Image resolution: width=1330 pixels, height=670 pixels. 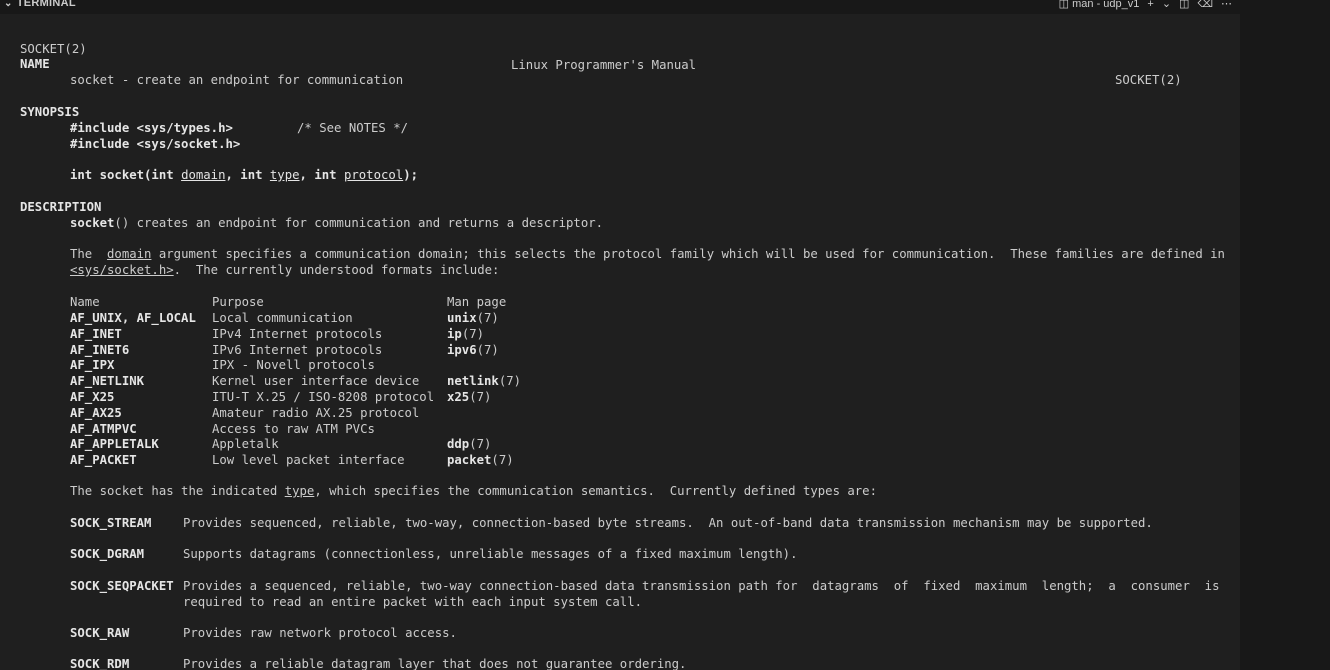 What do you see at coordinates (85, 302) in the screenshot?
I see `table-header-name: Name` at bounding box center [85, 302].